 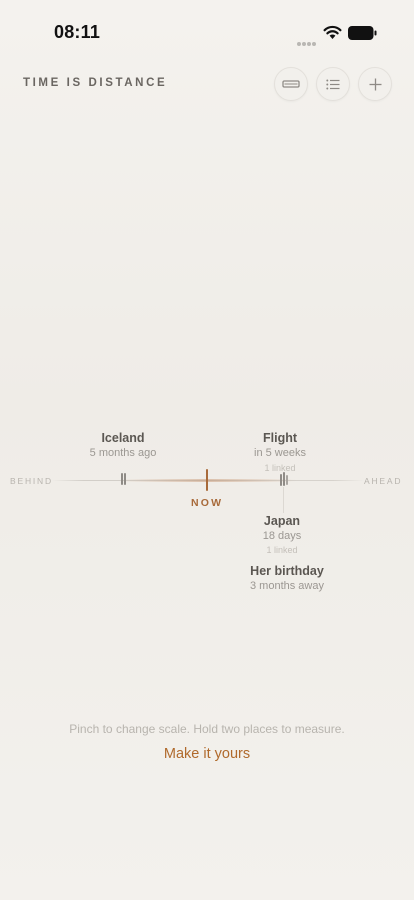 I want to click on event-subtitle-iceland: 5 months ago, so click(x=123, y=453).